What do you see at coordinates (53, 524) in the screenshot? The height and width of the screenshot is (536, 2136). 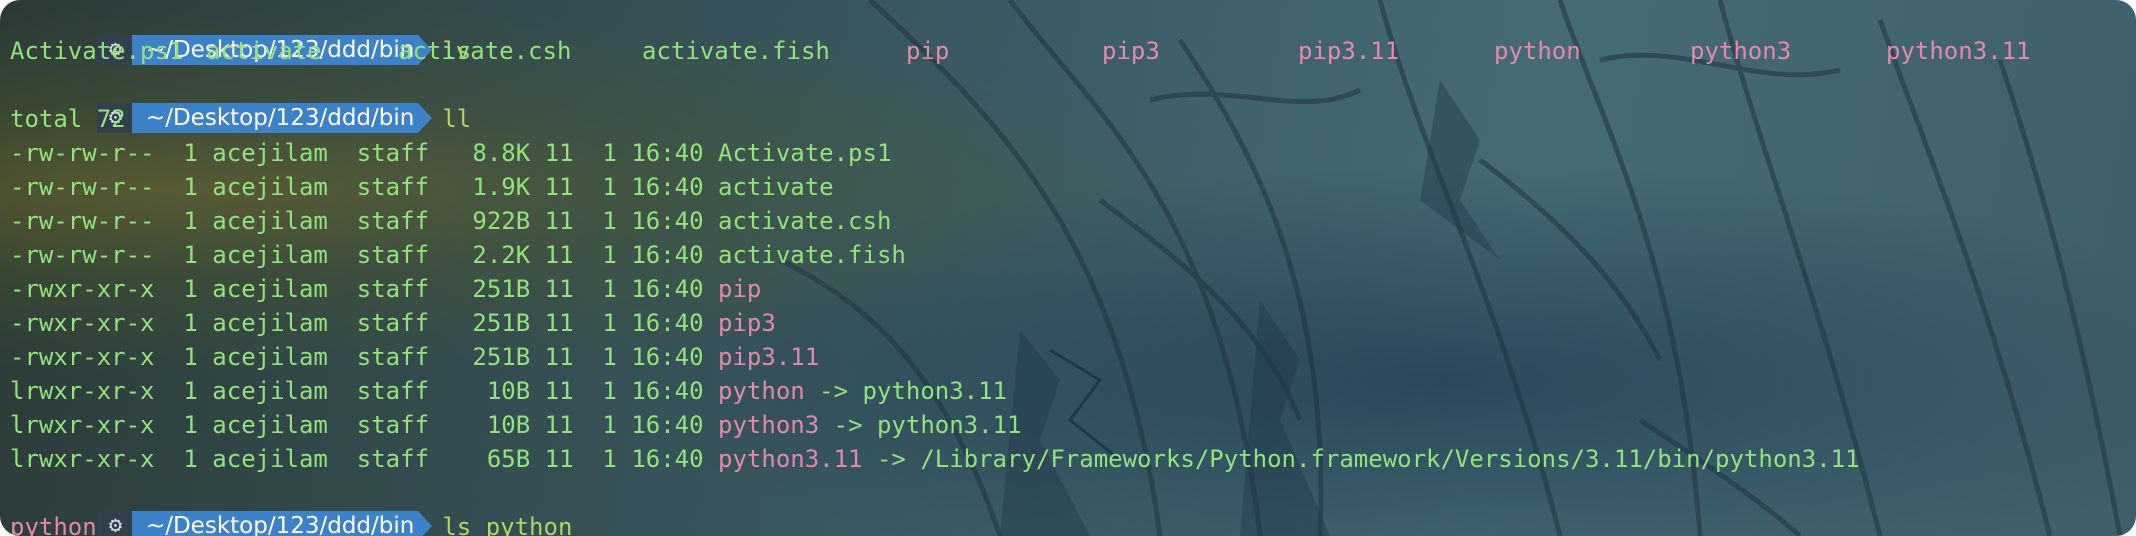 I see `ls-python-output: python` at bounding box center [53, 524].